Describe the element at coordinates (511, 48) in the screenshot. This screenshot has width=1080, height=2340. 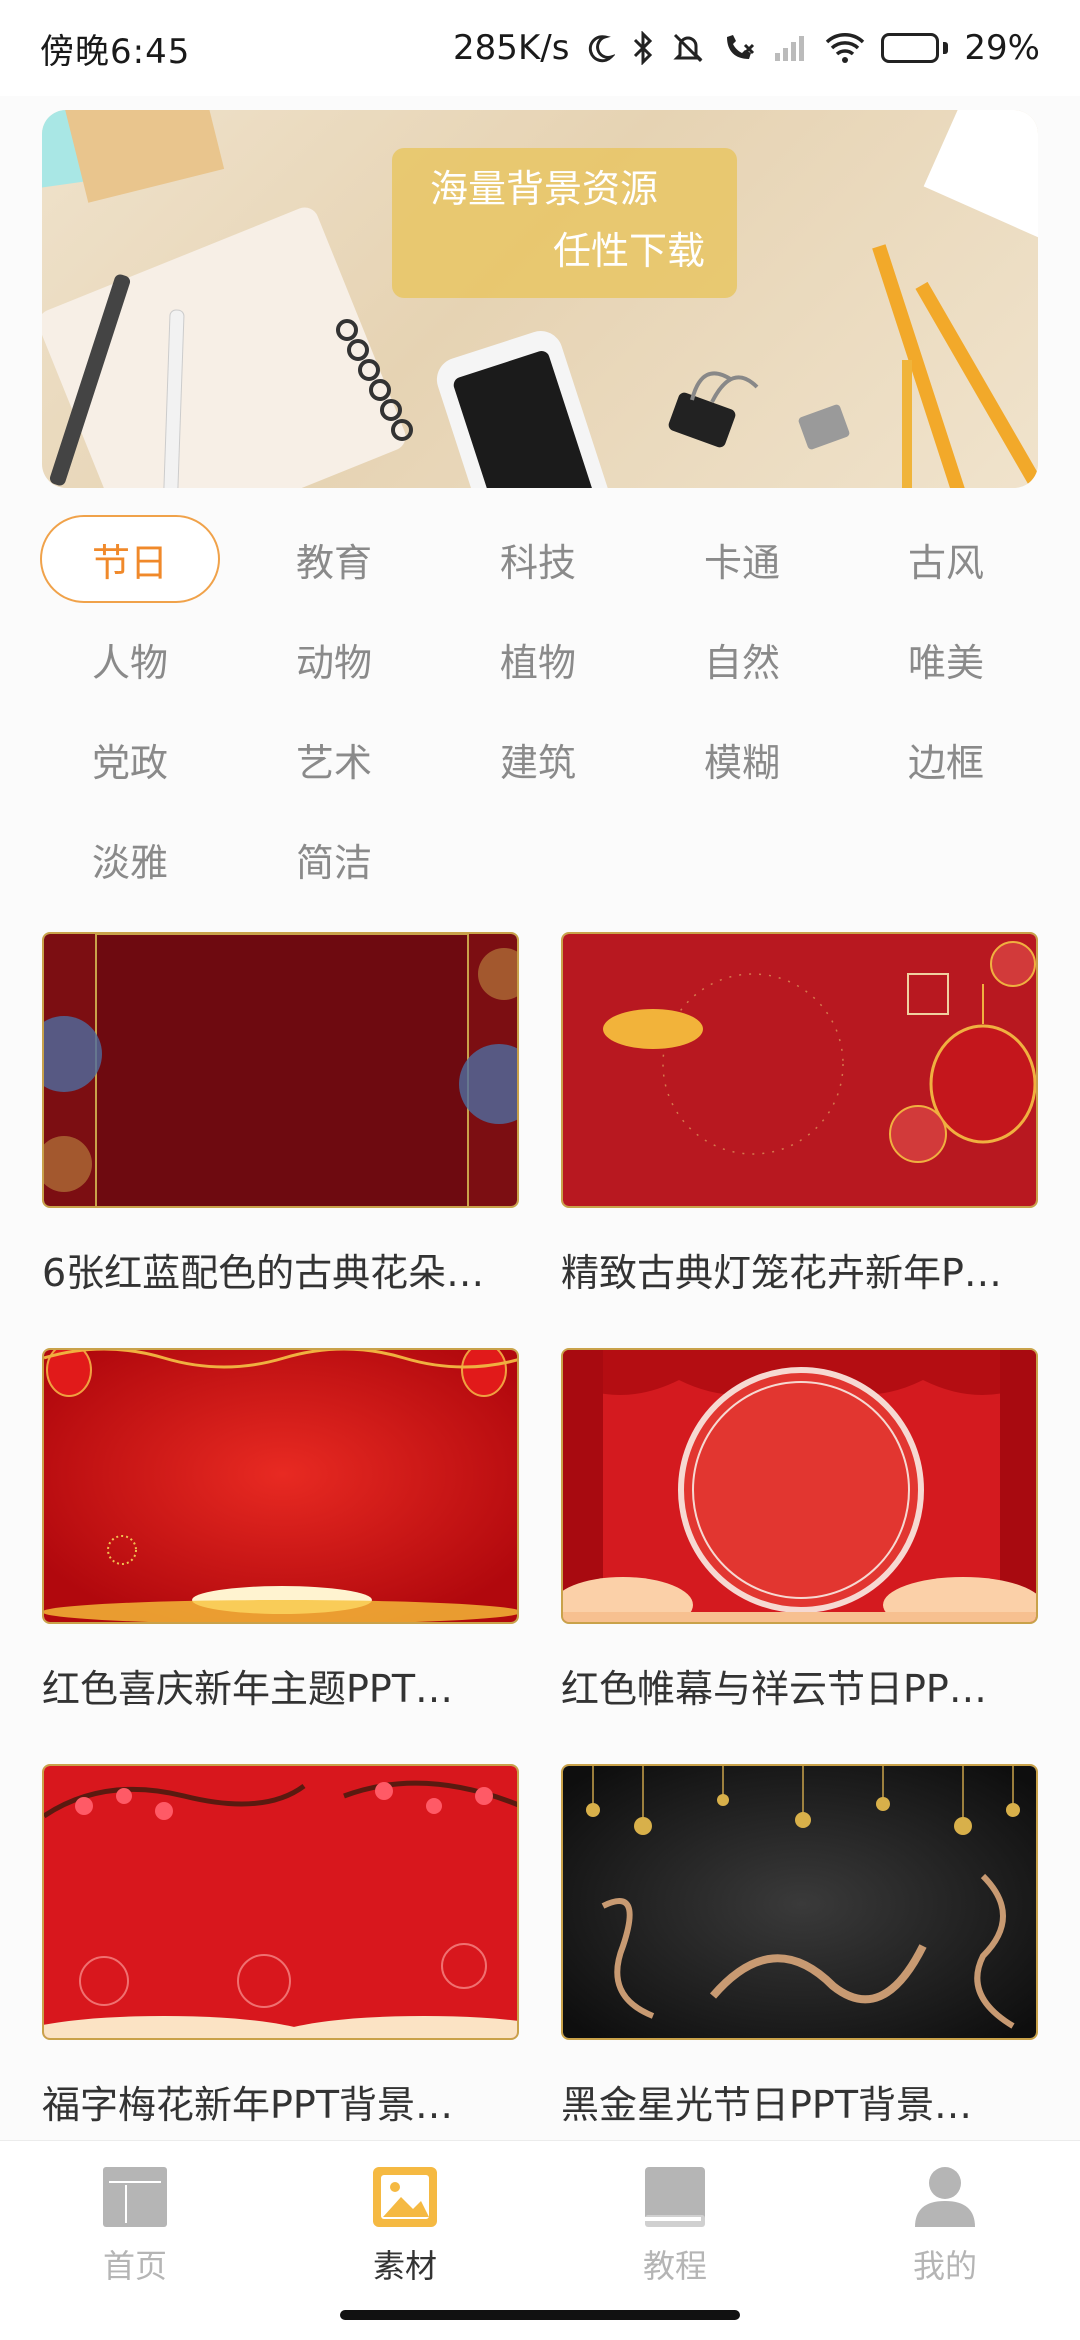
I see `net-speed: 285K/s` at that location.